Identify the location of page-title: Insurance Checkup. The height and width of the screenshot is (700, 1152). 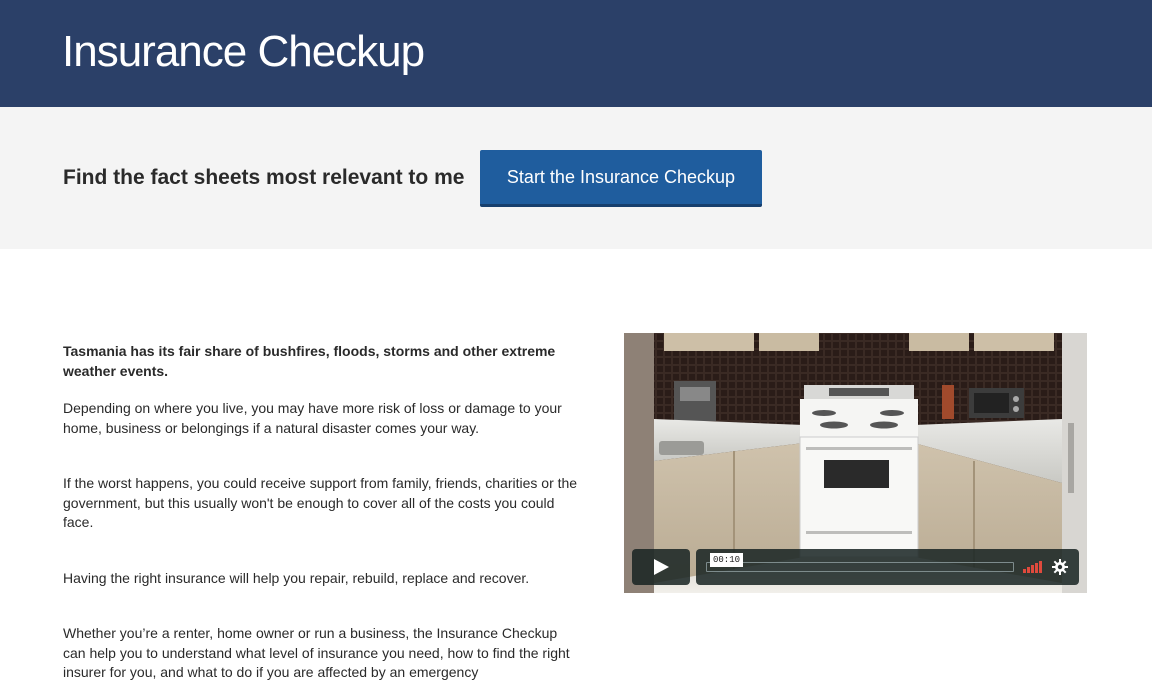
(243, 51).